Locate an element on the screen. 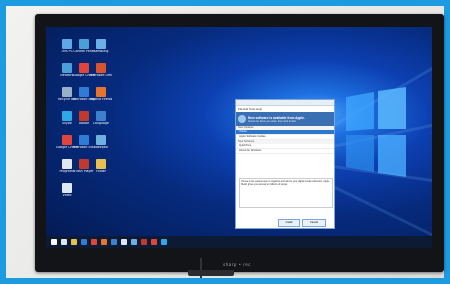 The height and width of the screenshot is (284, 450). desktop-icon: Video is located at coordinates (67, 190).